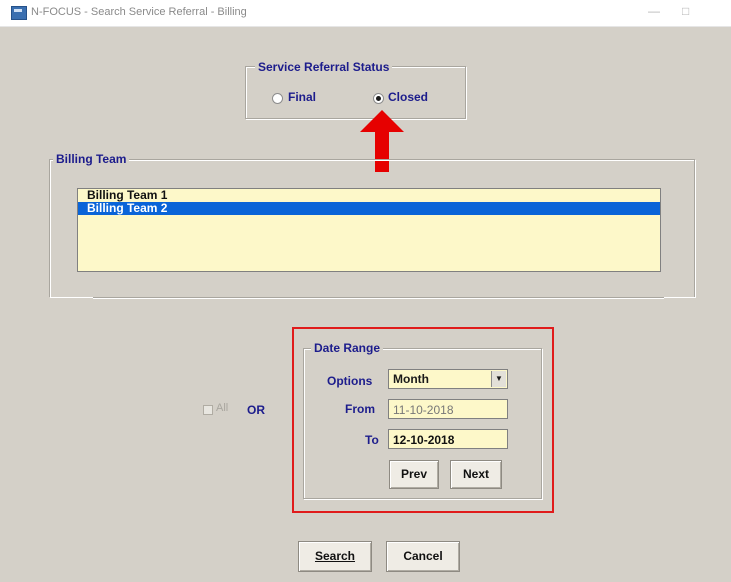 The image size is (731, 582). What do you see at coordinates (382, 121) in the screenshot?
I see `annotation-arrow-head` at bounding box center [382, 121].